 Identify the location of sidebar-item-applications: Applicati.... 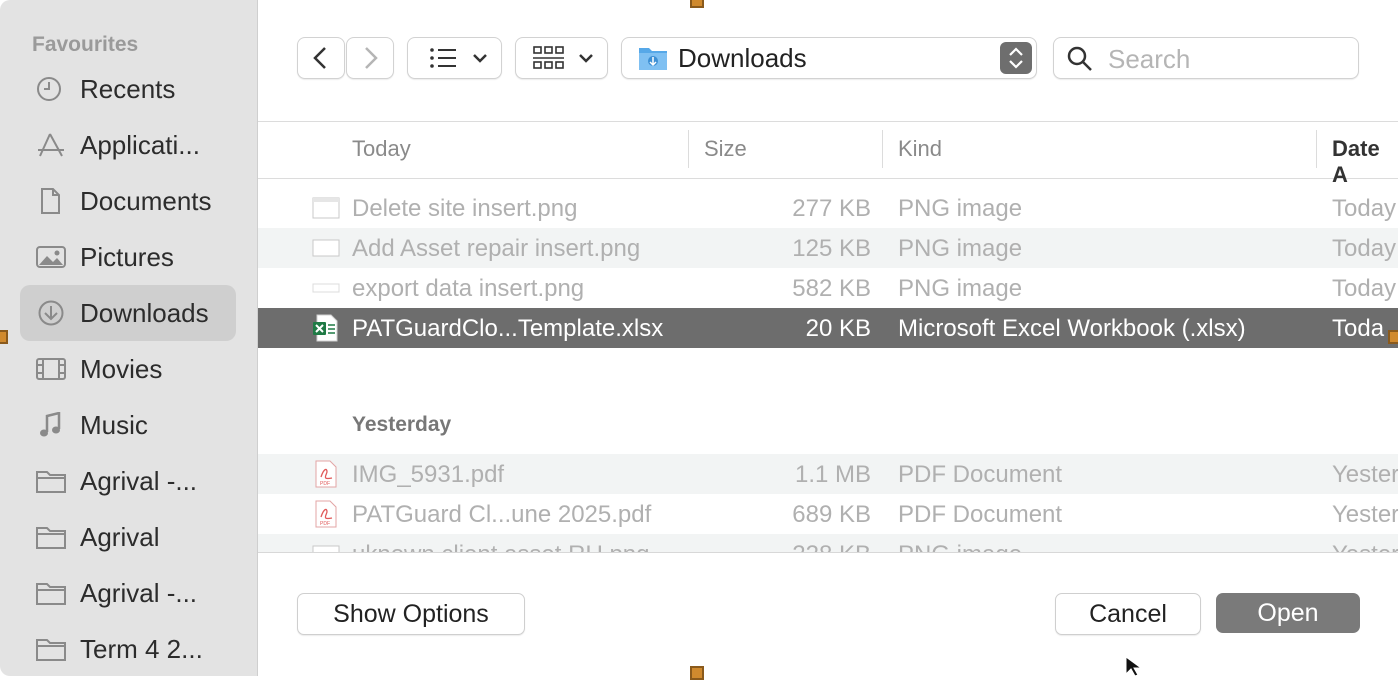
(128, 145).